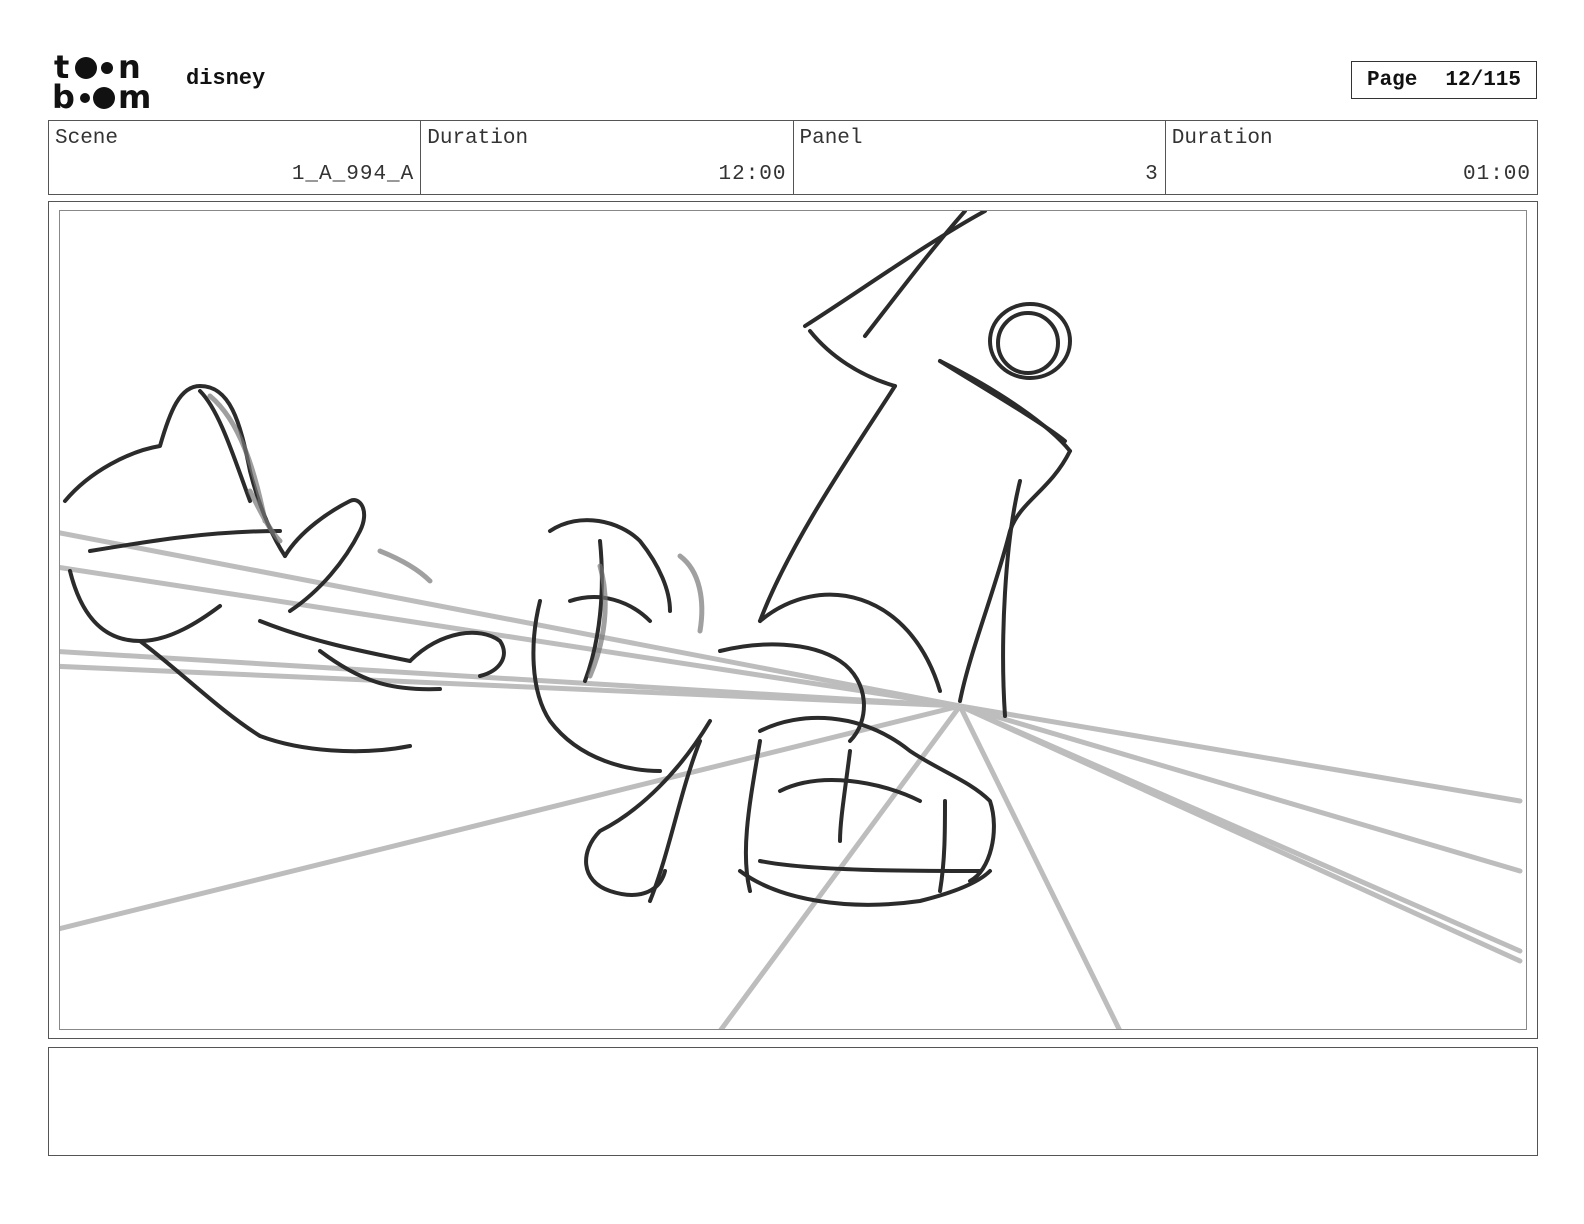  What do you see at coordinates (831, 138) in the screenshot?
I see `panel-label: Panel` at bounding box center [831, 138].